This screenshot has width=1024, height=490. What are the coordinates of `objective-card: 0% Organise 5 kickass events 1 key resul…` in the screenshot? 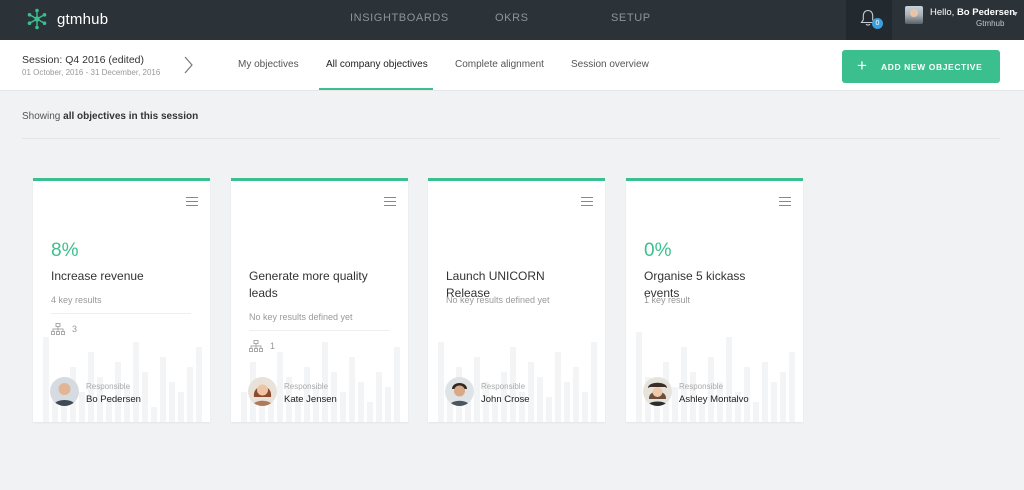 It's located at (714, 300).